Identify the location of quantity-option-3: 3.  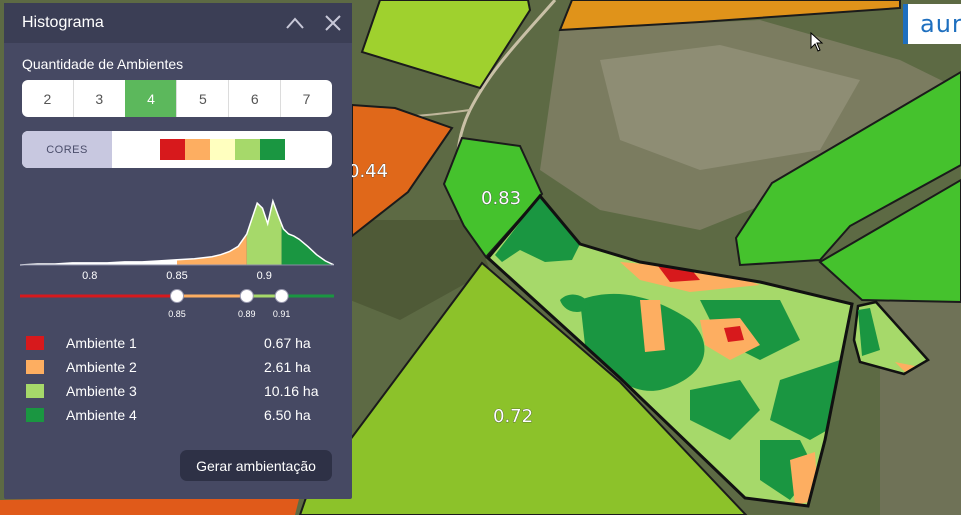
(98, 98).